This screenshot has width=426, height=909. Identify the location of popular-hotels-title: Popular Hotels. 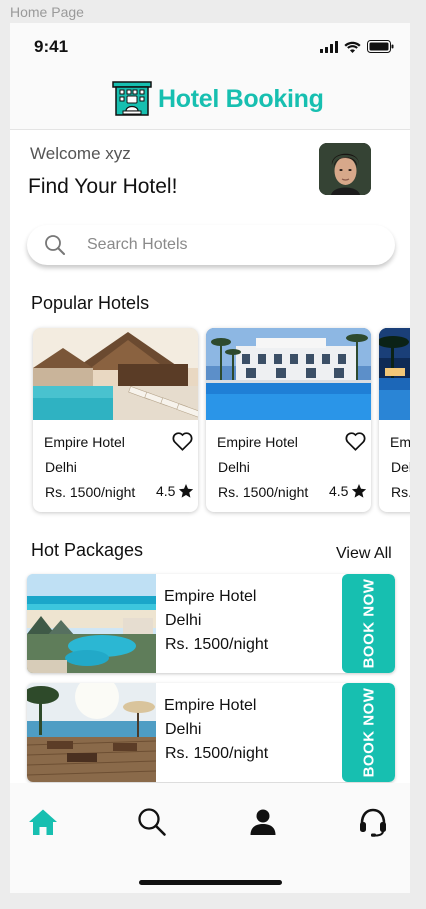
(90, 303).